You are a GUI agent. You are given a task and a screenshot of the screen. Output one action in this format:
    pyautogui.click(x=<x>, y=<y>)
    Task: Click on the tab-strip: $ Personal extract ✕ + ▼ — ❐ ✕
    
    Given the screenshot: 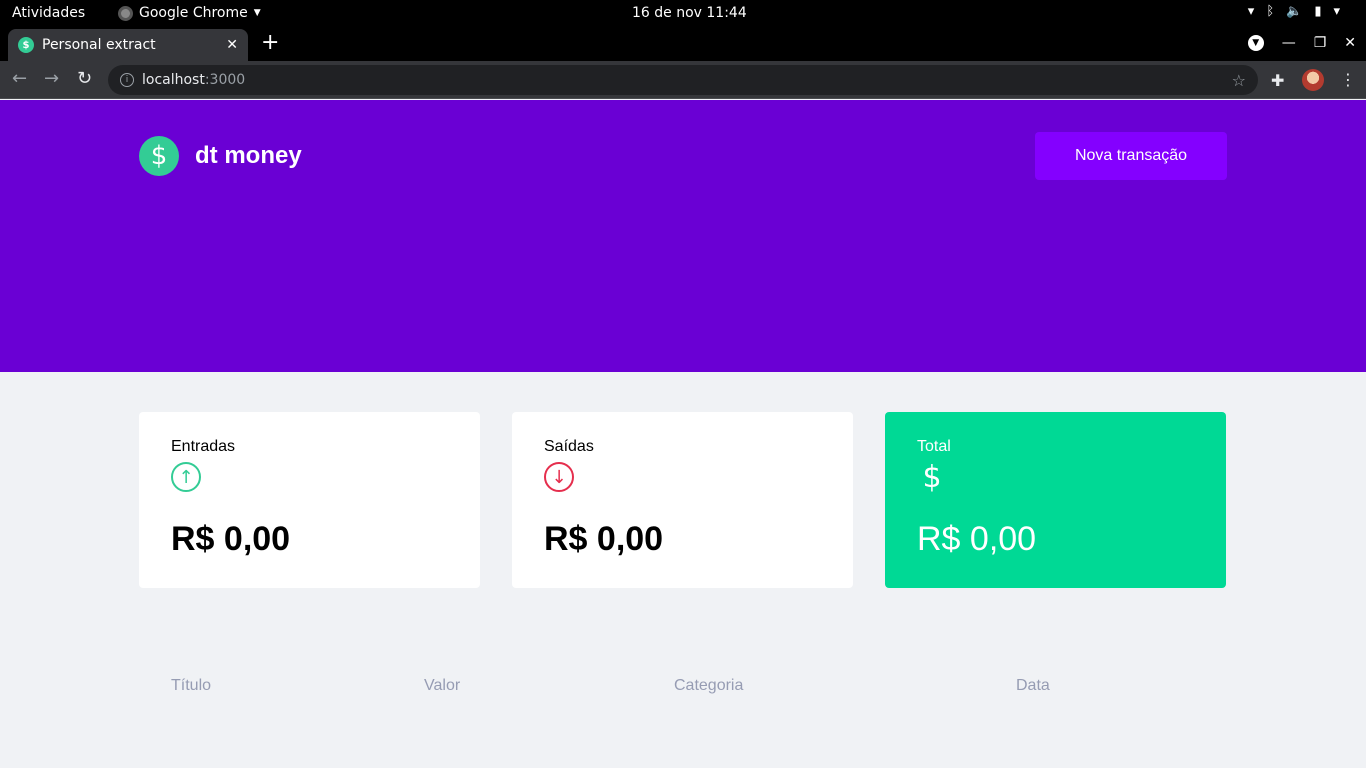 What is the action you would take?
    pyautogui.click(x=683, y=44)
    